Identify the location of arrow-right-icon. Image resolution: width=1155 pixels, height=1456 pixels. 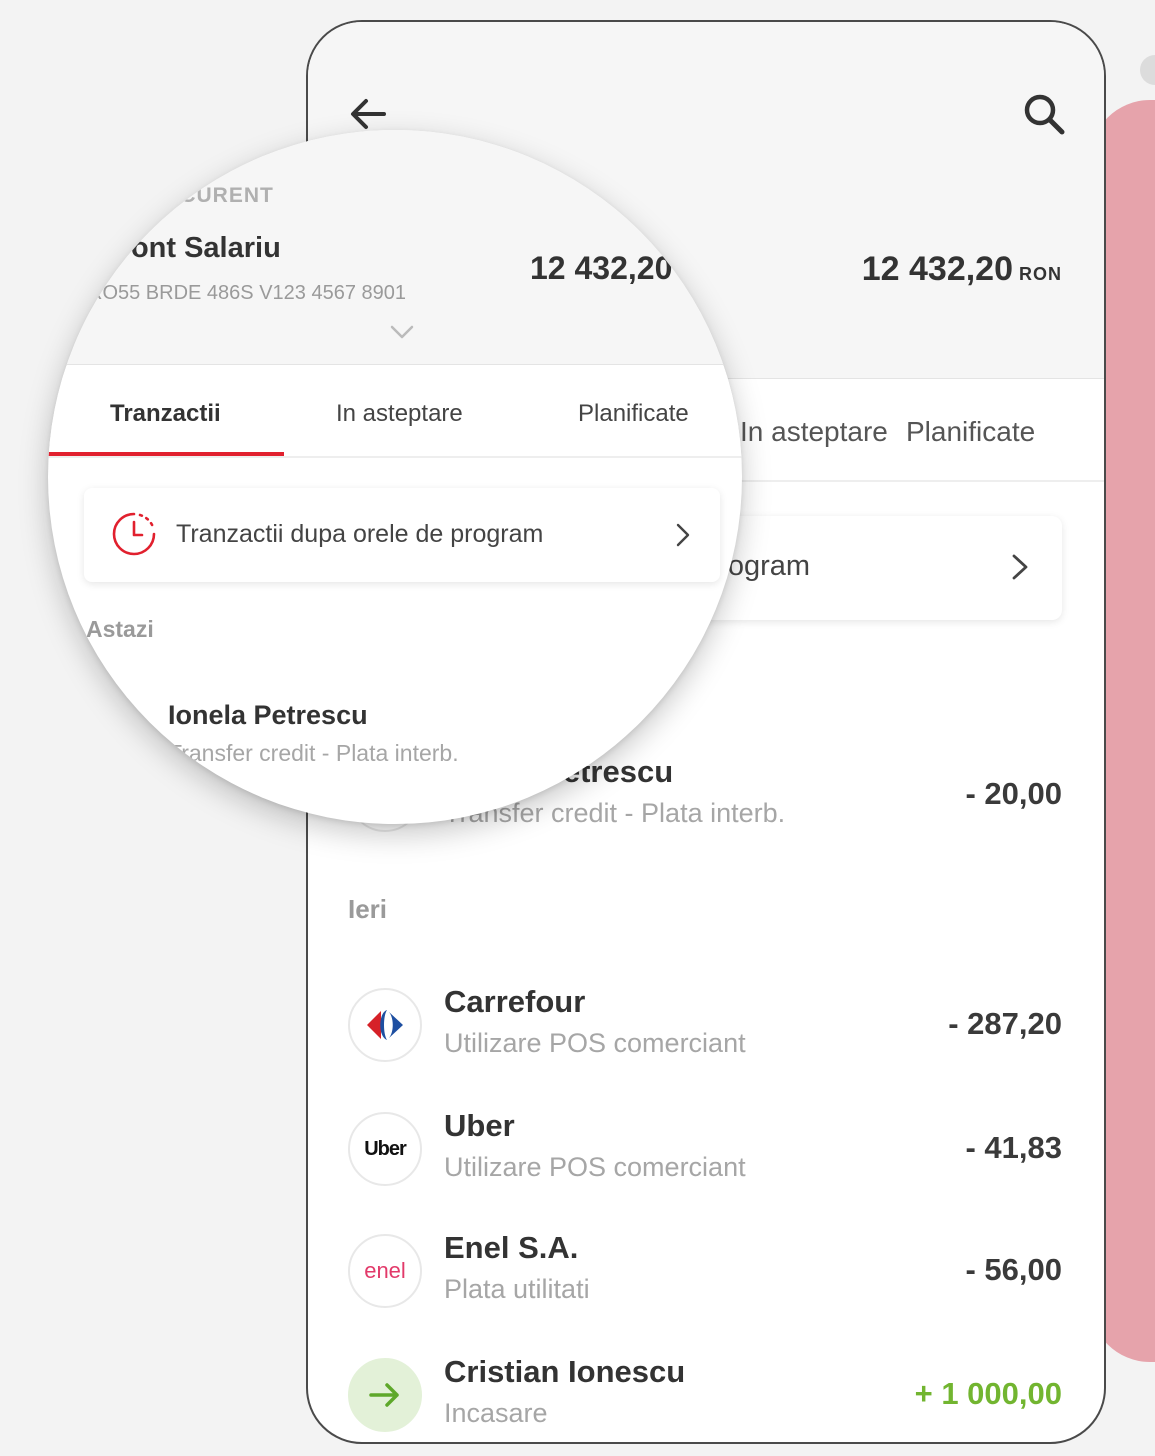
(384, 1395).